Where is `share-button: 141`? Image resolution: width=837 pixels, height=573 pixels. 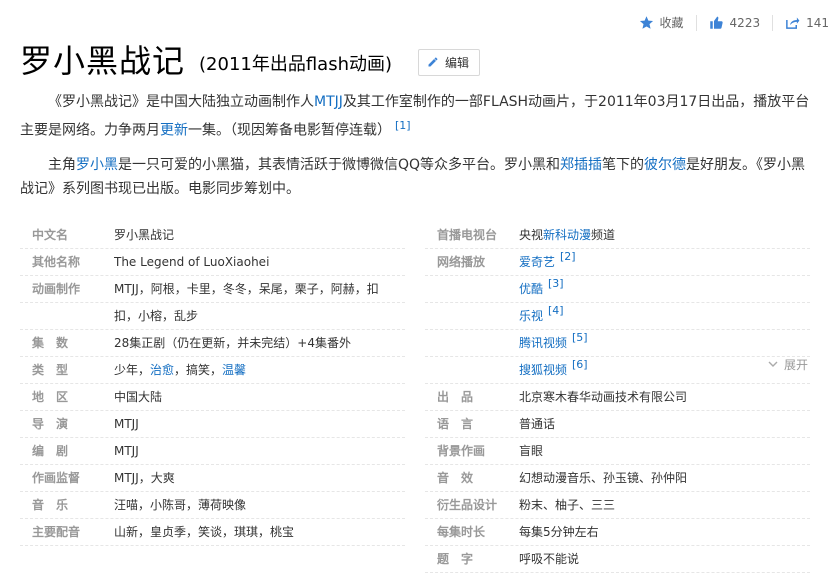
share-button: 141 is located at coordinates (807, 22).